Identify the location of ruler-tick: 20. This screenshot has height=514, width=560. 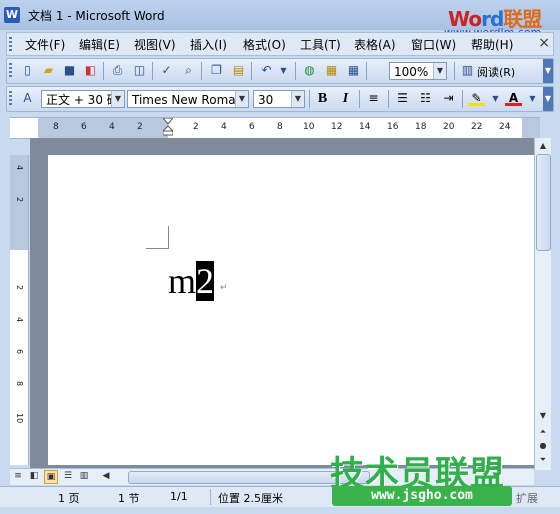
(449, 127).